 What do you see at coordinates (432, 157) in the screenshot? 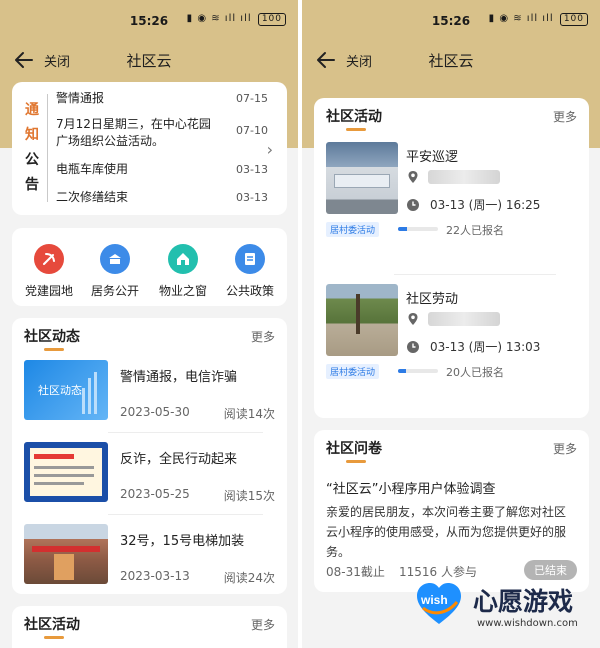
I see `activity-title: 平安巡逻` at bounding box center [432, 157].